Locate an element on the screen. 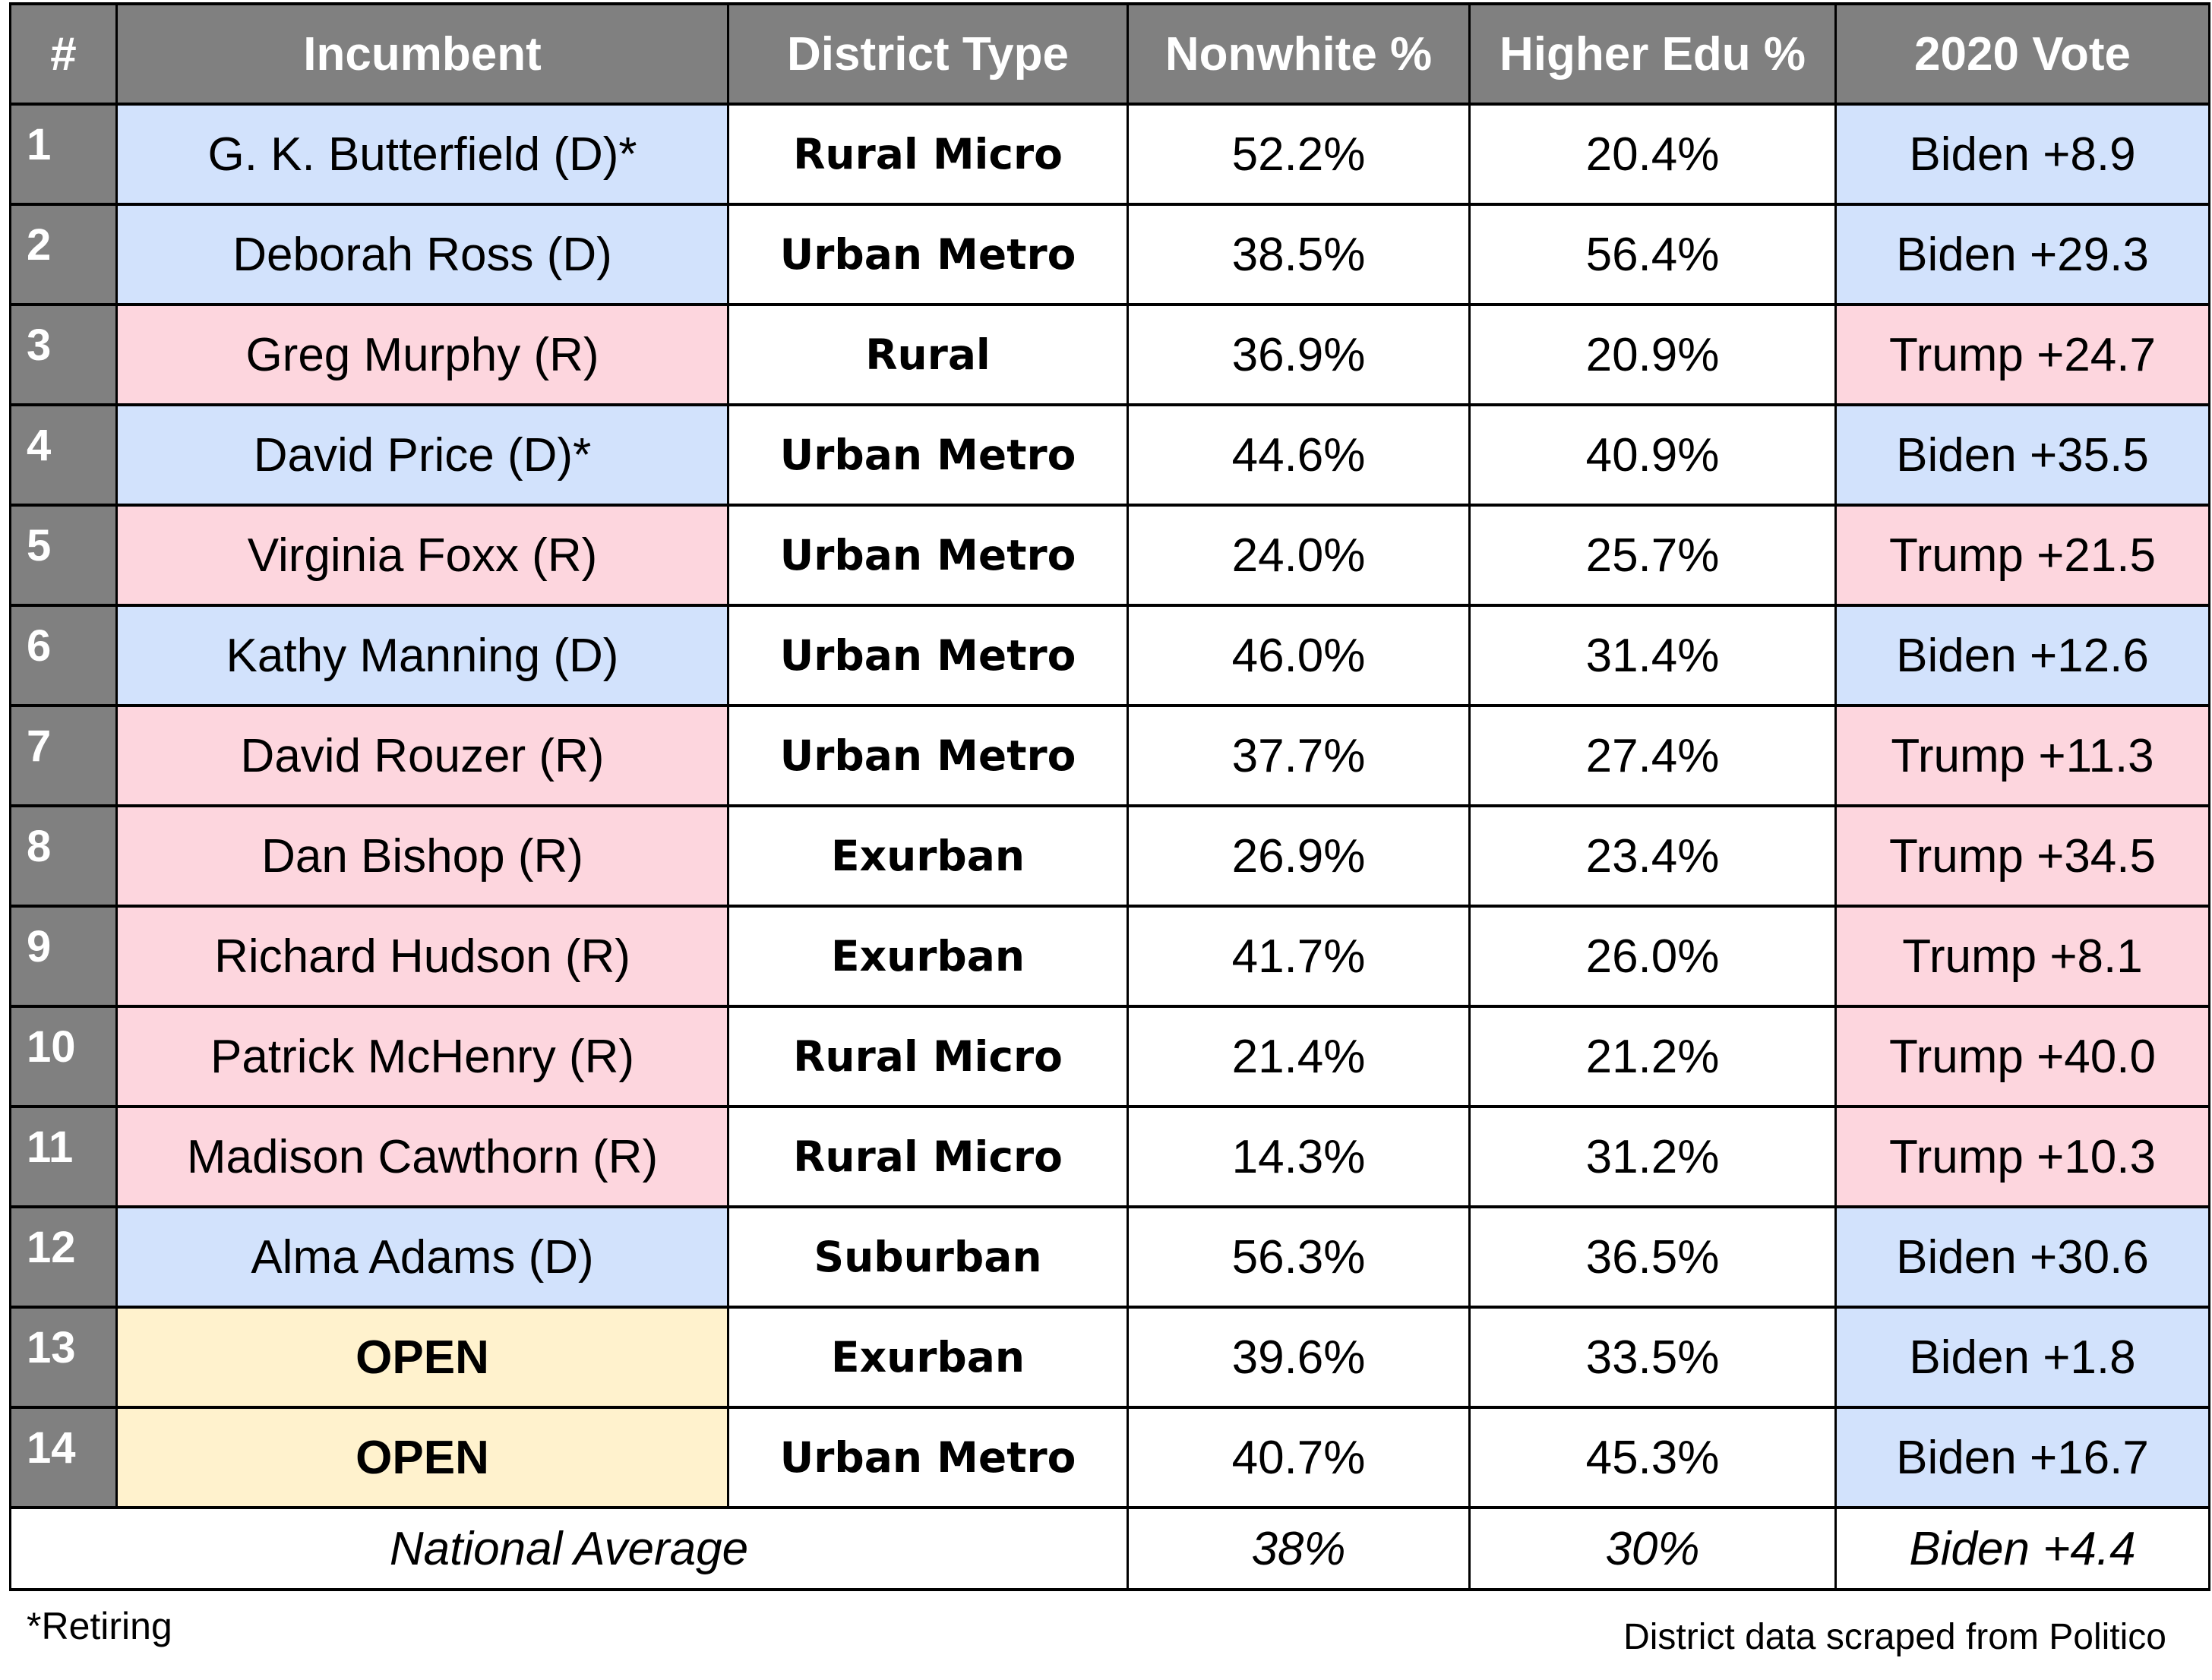 The width and height of the screenshot is (2212, 1680). vote-cell: Biden +12.6 is located at coordinates (2022, 656).